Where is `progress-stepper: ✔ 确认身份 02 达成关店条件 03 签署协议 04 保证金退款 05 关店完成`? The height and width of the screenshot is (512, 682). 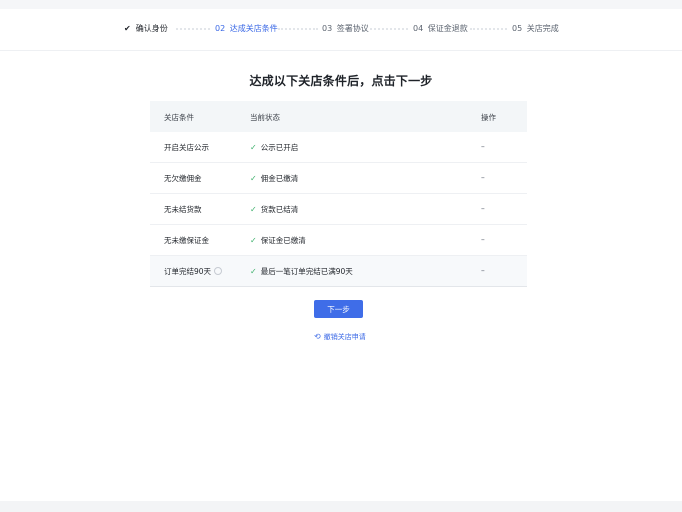 progress-stepper: ✔ 确认身份 02 达成关店条件 03 签署协议 04 保证金退款 05 关店完成 is located at coordinates (341, 30).